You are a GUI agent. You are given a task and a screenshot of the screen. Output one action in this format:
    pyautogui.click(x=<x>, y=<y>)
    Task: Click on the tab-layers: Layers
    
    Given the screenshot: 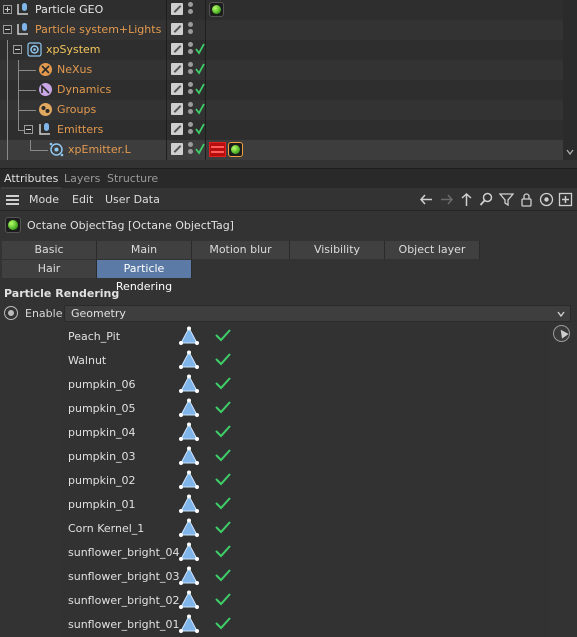 What is the action you would take?
    pyautogui.click(x=82, y=178)
    